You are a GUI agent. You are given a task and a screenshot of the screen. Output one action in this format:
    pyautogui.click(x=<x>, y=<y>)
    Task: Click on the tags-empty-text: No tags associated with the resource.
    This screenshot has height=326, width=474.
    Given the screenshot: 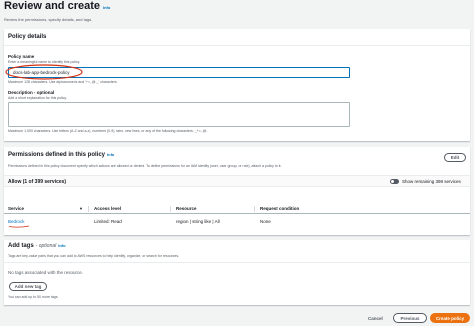 What is the action you would take?
    pyautogui.click(x=46, y=272)
    